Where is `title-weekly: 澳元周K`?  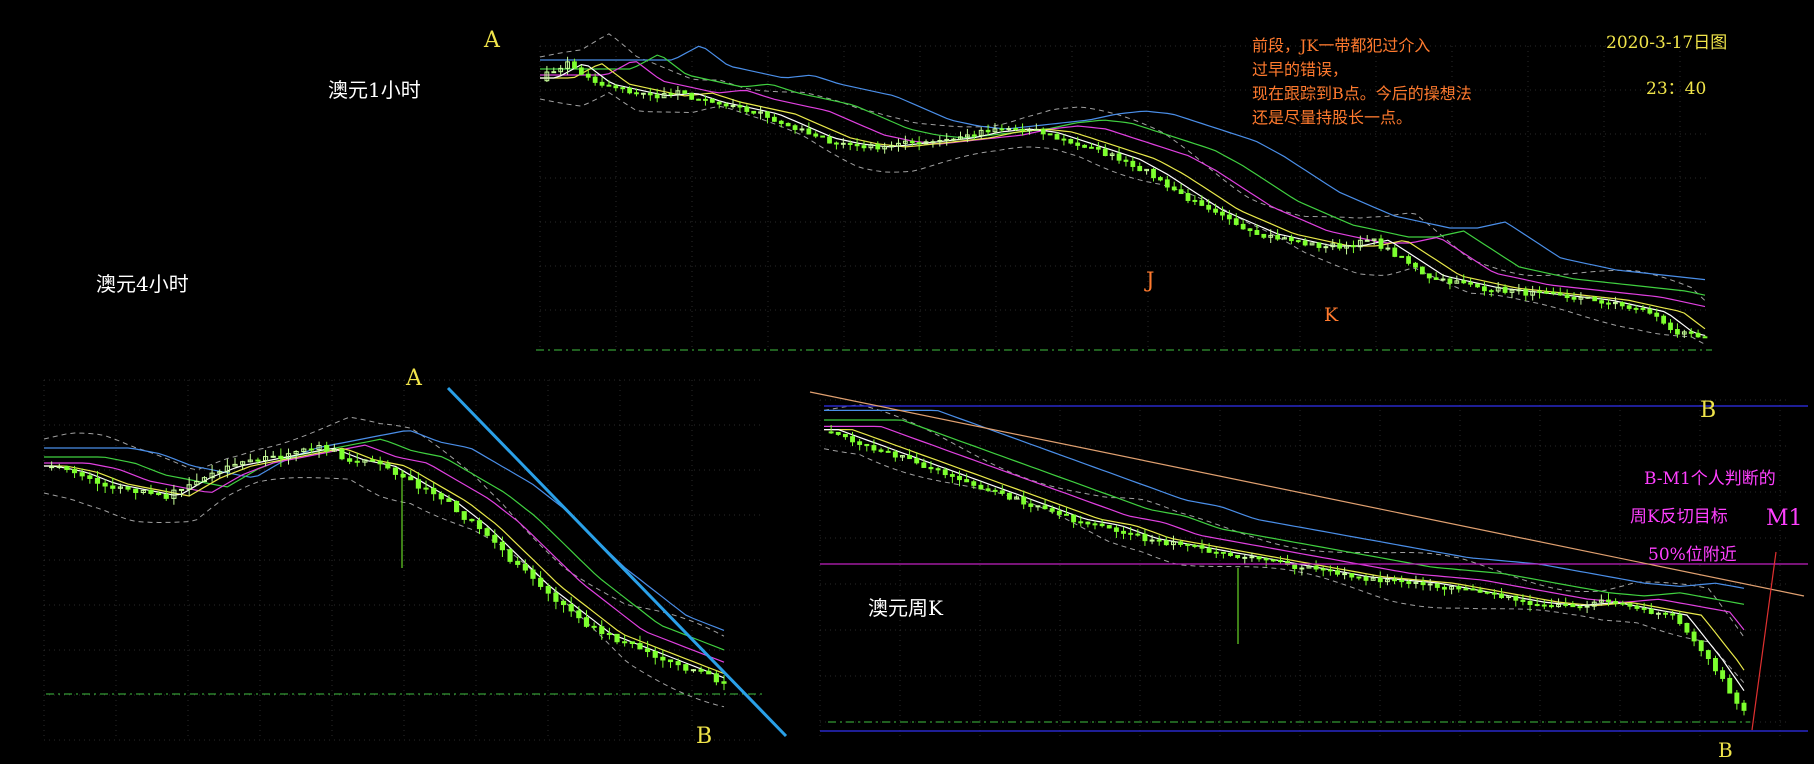
title-weekly: 澳元周K is located at coordinates (905, 608).